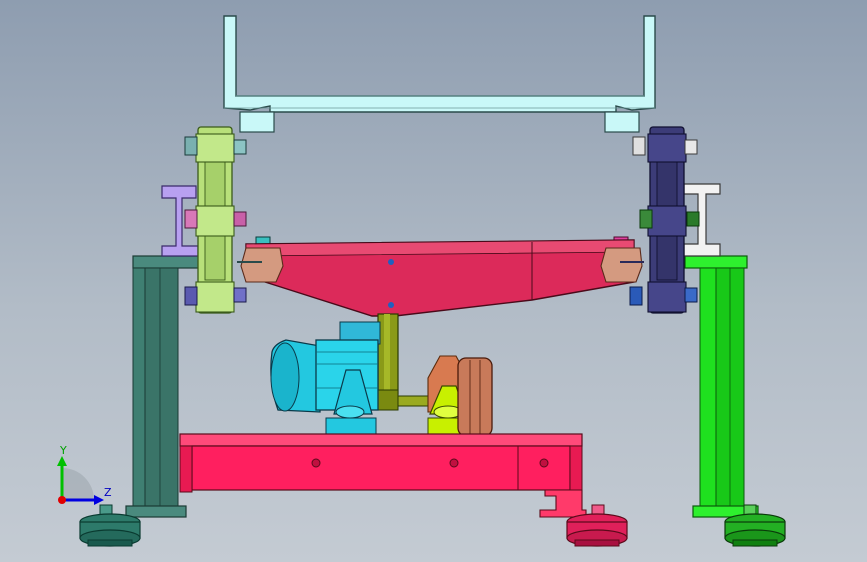 The height and width of the screenshot is (562, 867). I want to click on hopper-ear-right, so click(622, 265).